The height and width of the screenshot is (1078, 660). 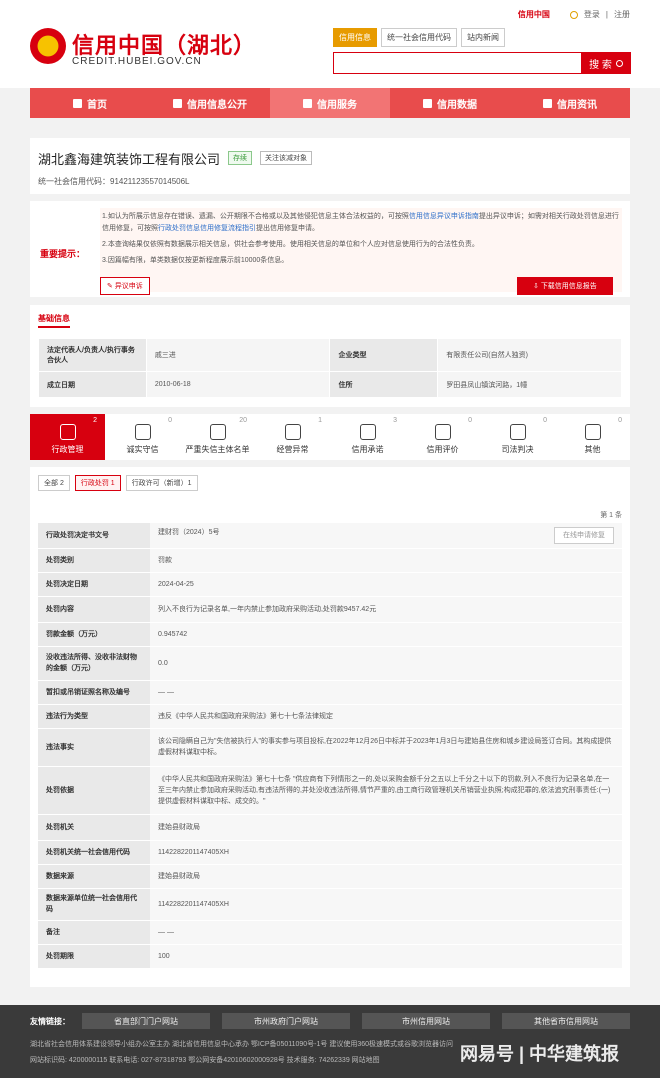 I want to click on top-bar: 信用中国 登录 | 注册, so click(x=330, y=14).